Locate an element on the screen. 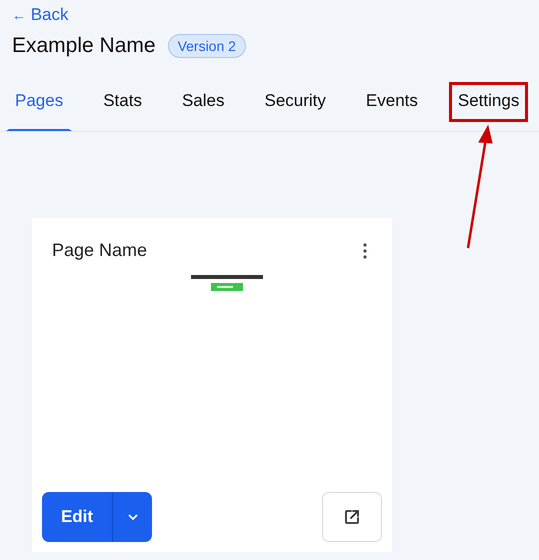  open-external-button is located at coordinates (352, 517).